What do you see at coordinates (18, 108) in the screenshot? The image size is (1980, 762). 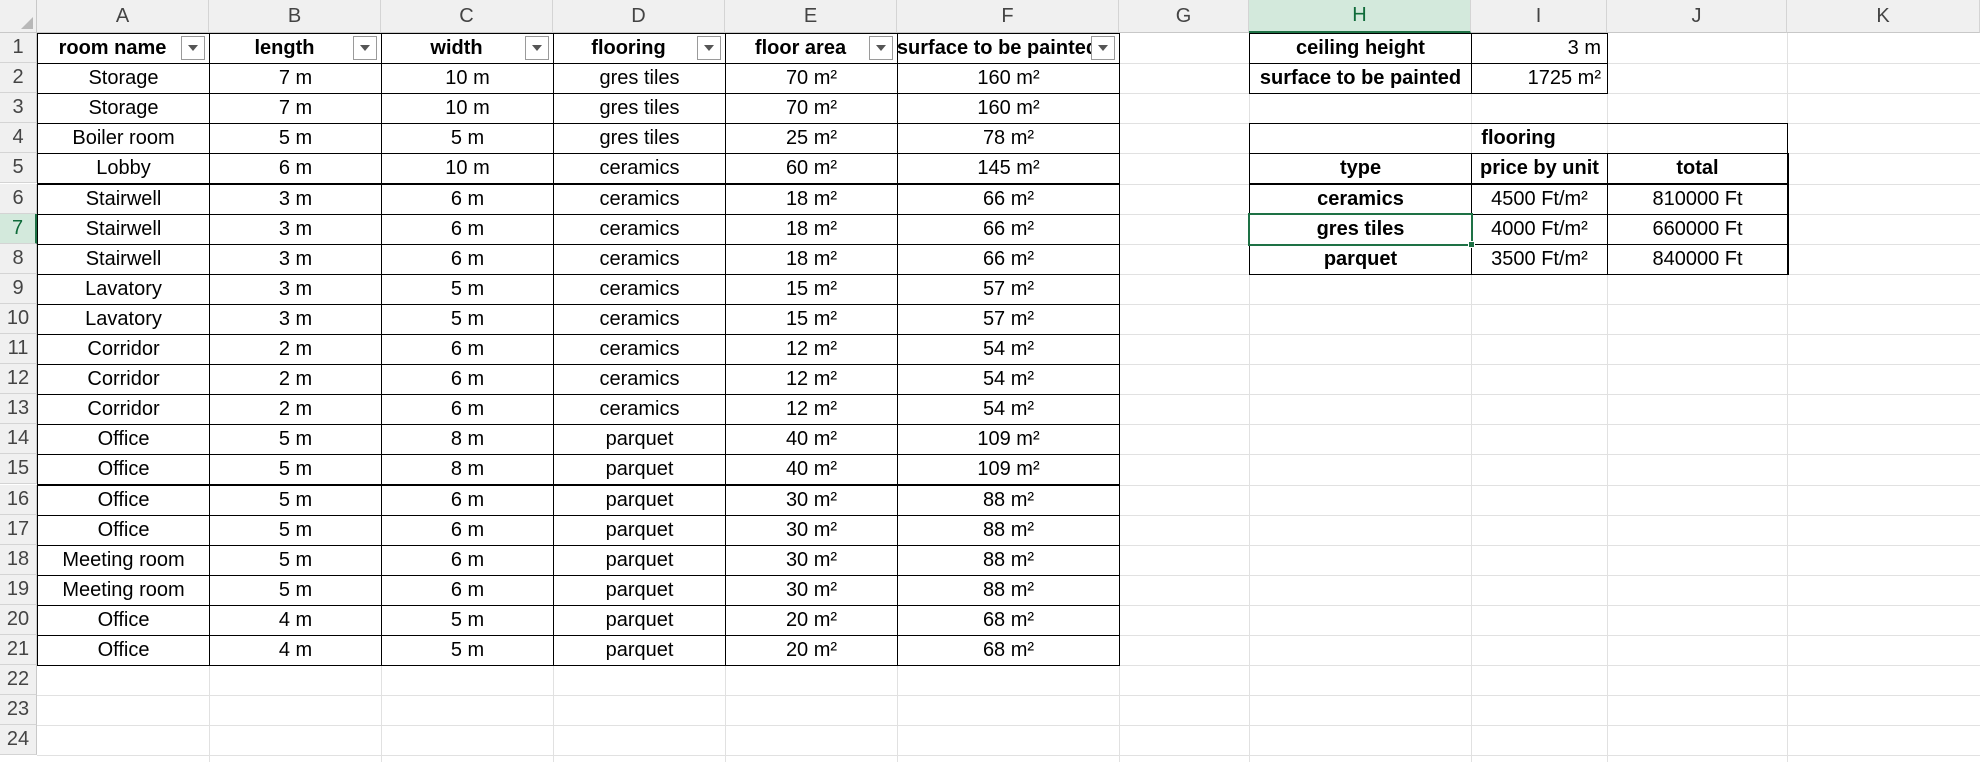 I see `row-header-3: 3` at bounding box center [18, 108].